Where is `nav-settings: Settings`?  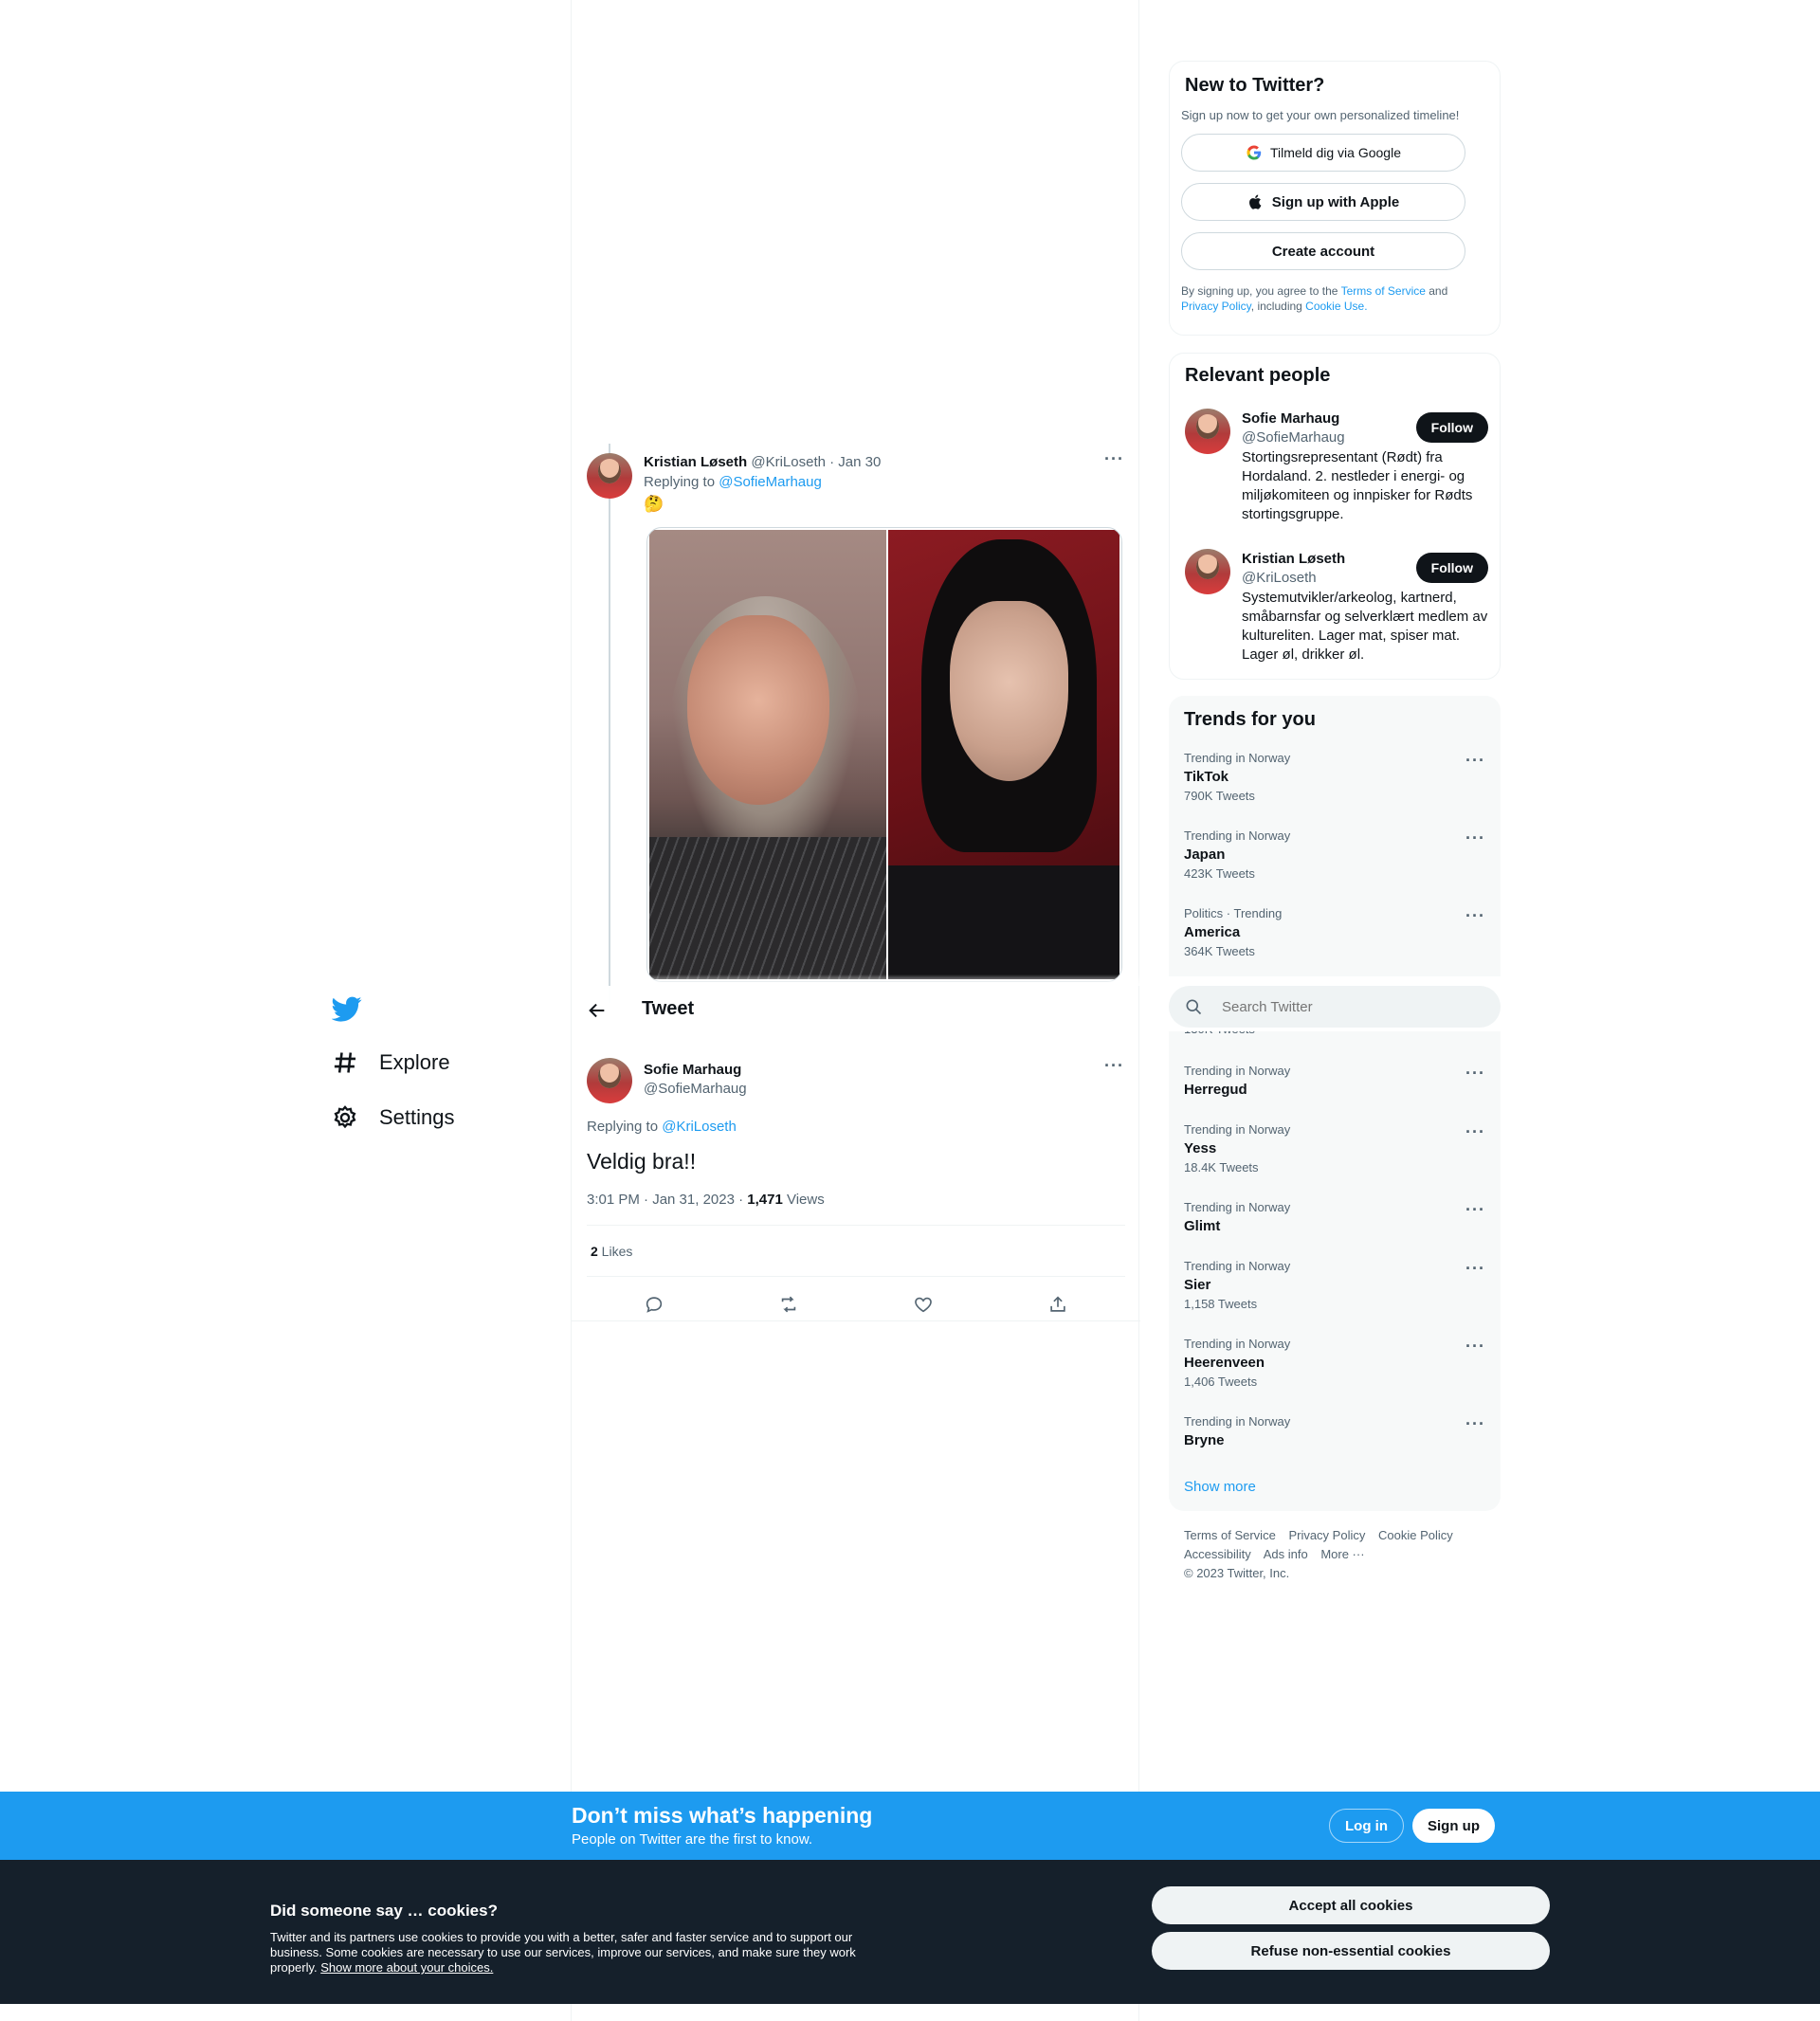
nav-settings: Settings is located at coordinates (393, 1117).